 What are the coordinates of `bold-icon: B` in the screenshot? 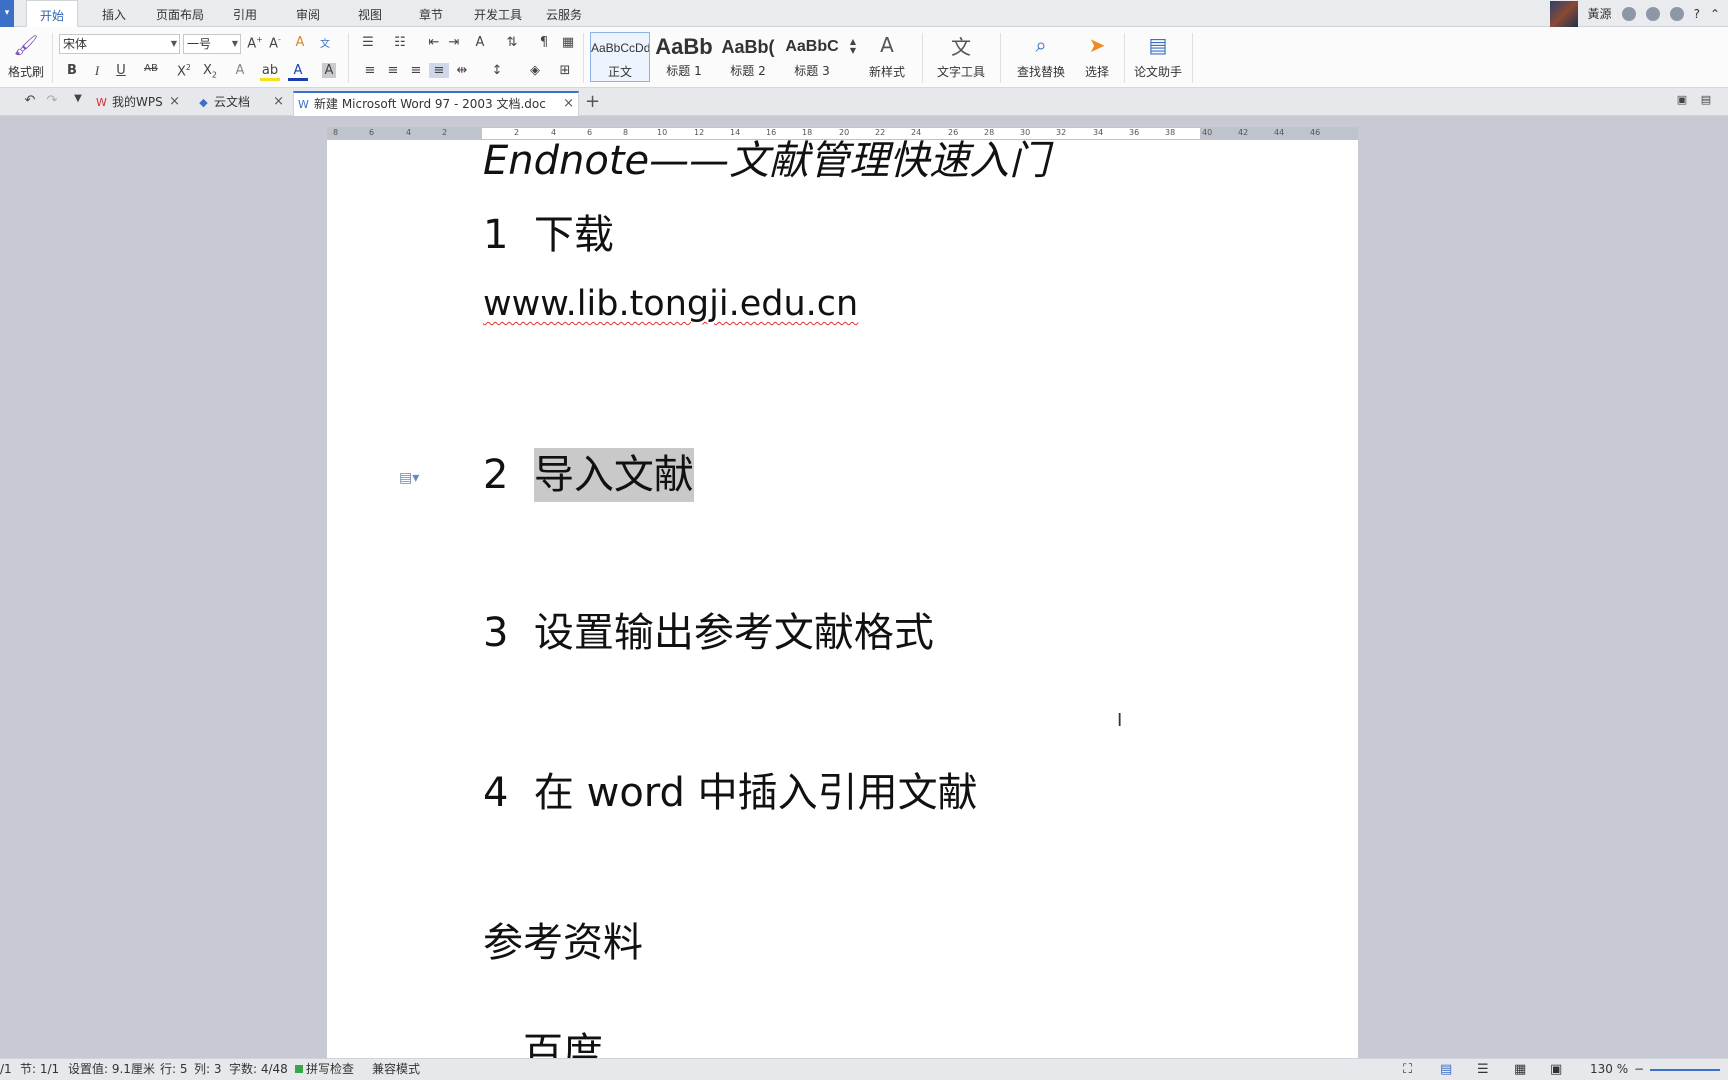 It's located at (72, 70).